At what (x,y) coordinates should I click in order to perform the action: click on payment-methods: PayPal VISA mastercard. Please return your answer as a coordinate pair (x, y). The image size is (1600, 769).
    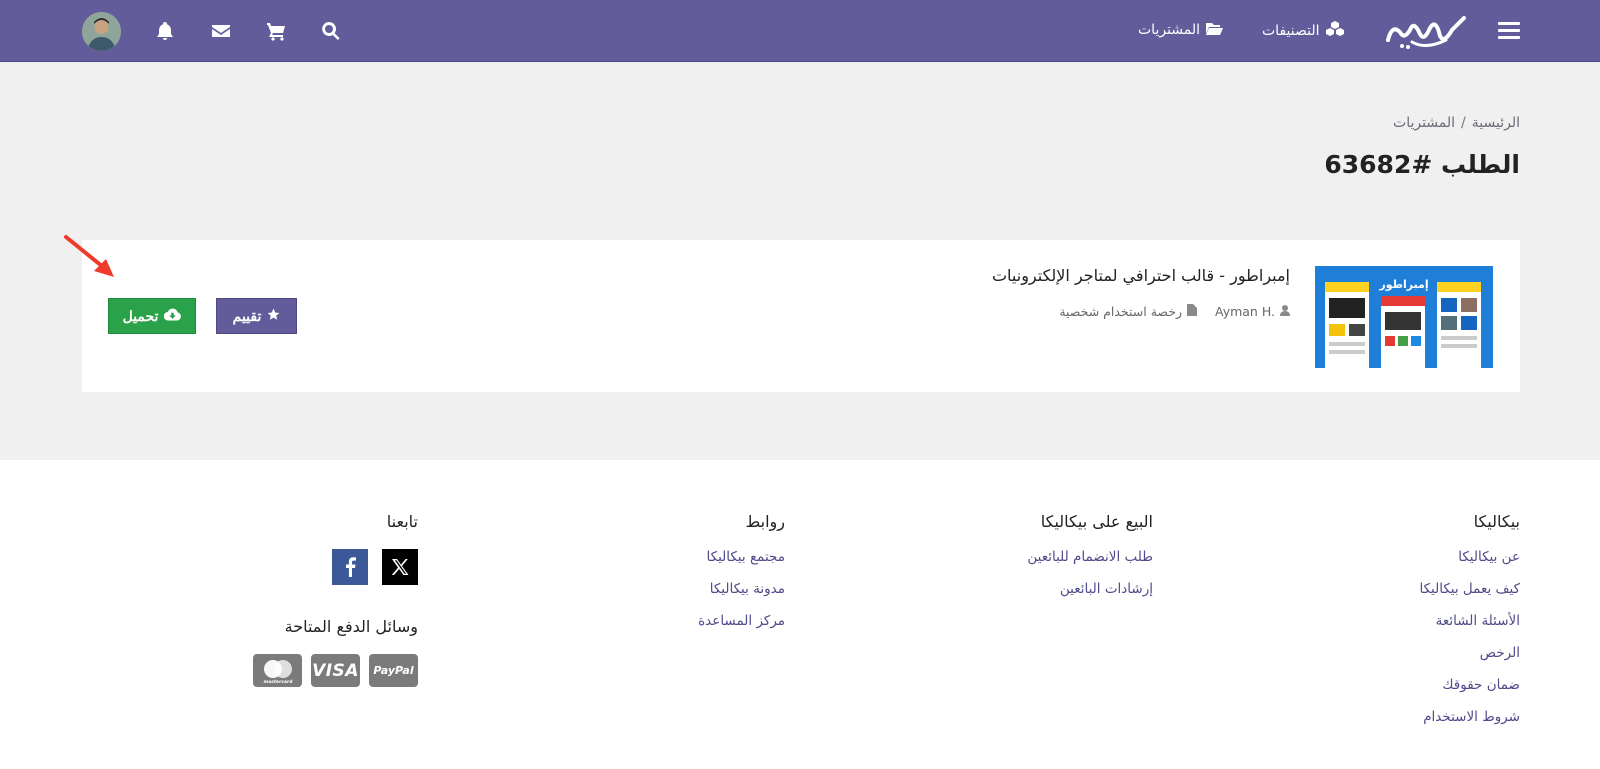
    Looking at the image, I should click on (335, 670).